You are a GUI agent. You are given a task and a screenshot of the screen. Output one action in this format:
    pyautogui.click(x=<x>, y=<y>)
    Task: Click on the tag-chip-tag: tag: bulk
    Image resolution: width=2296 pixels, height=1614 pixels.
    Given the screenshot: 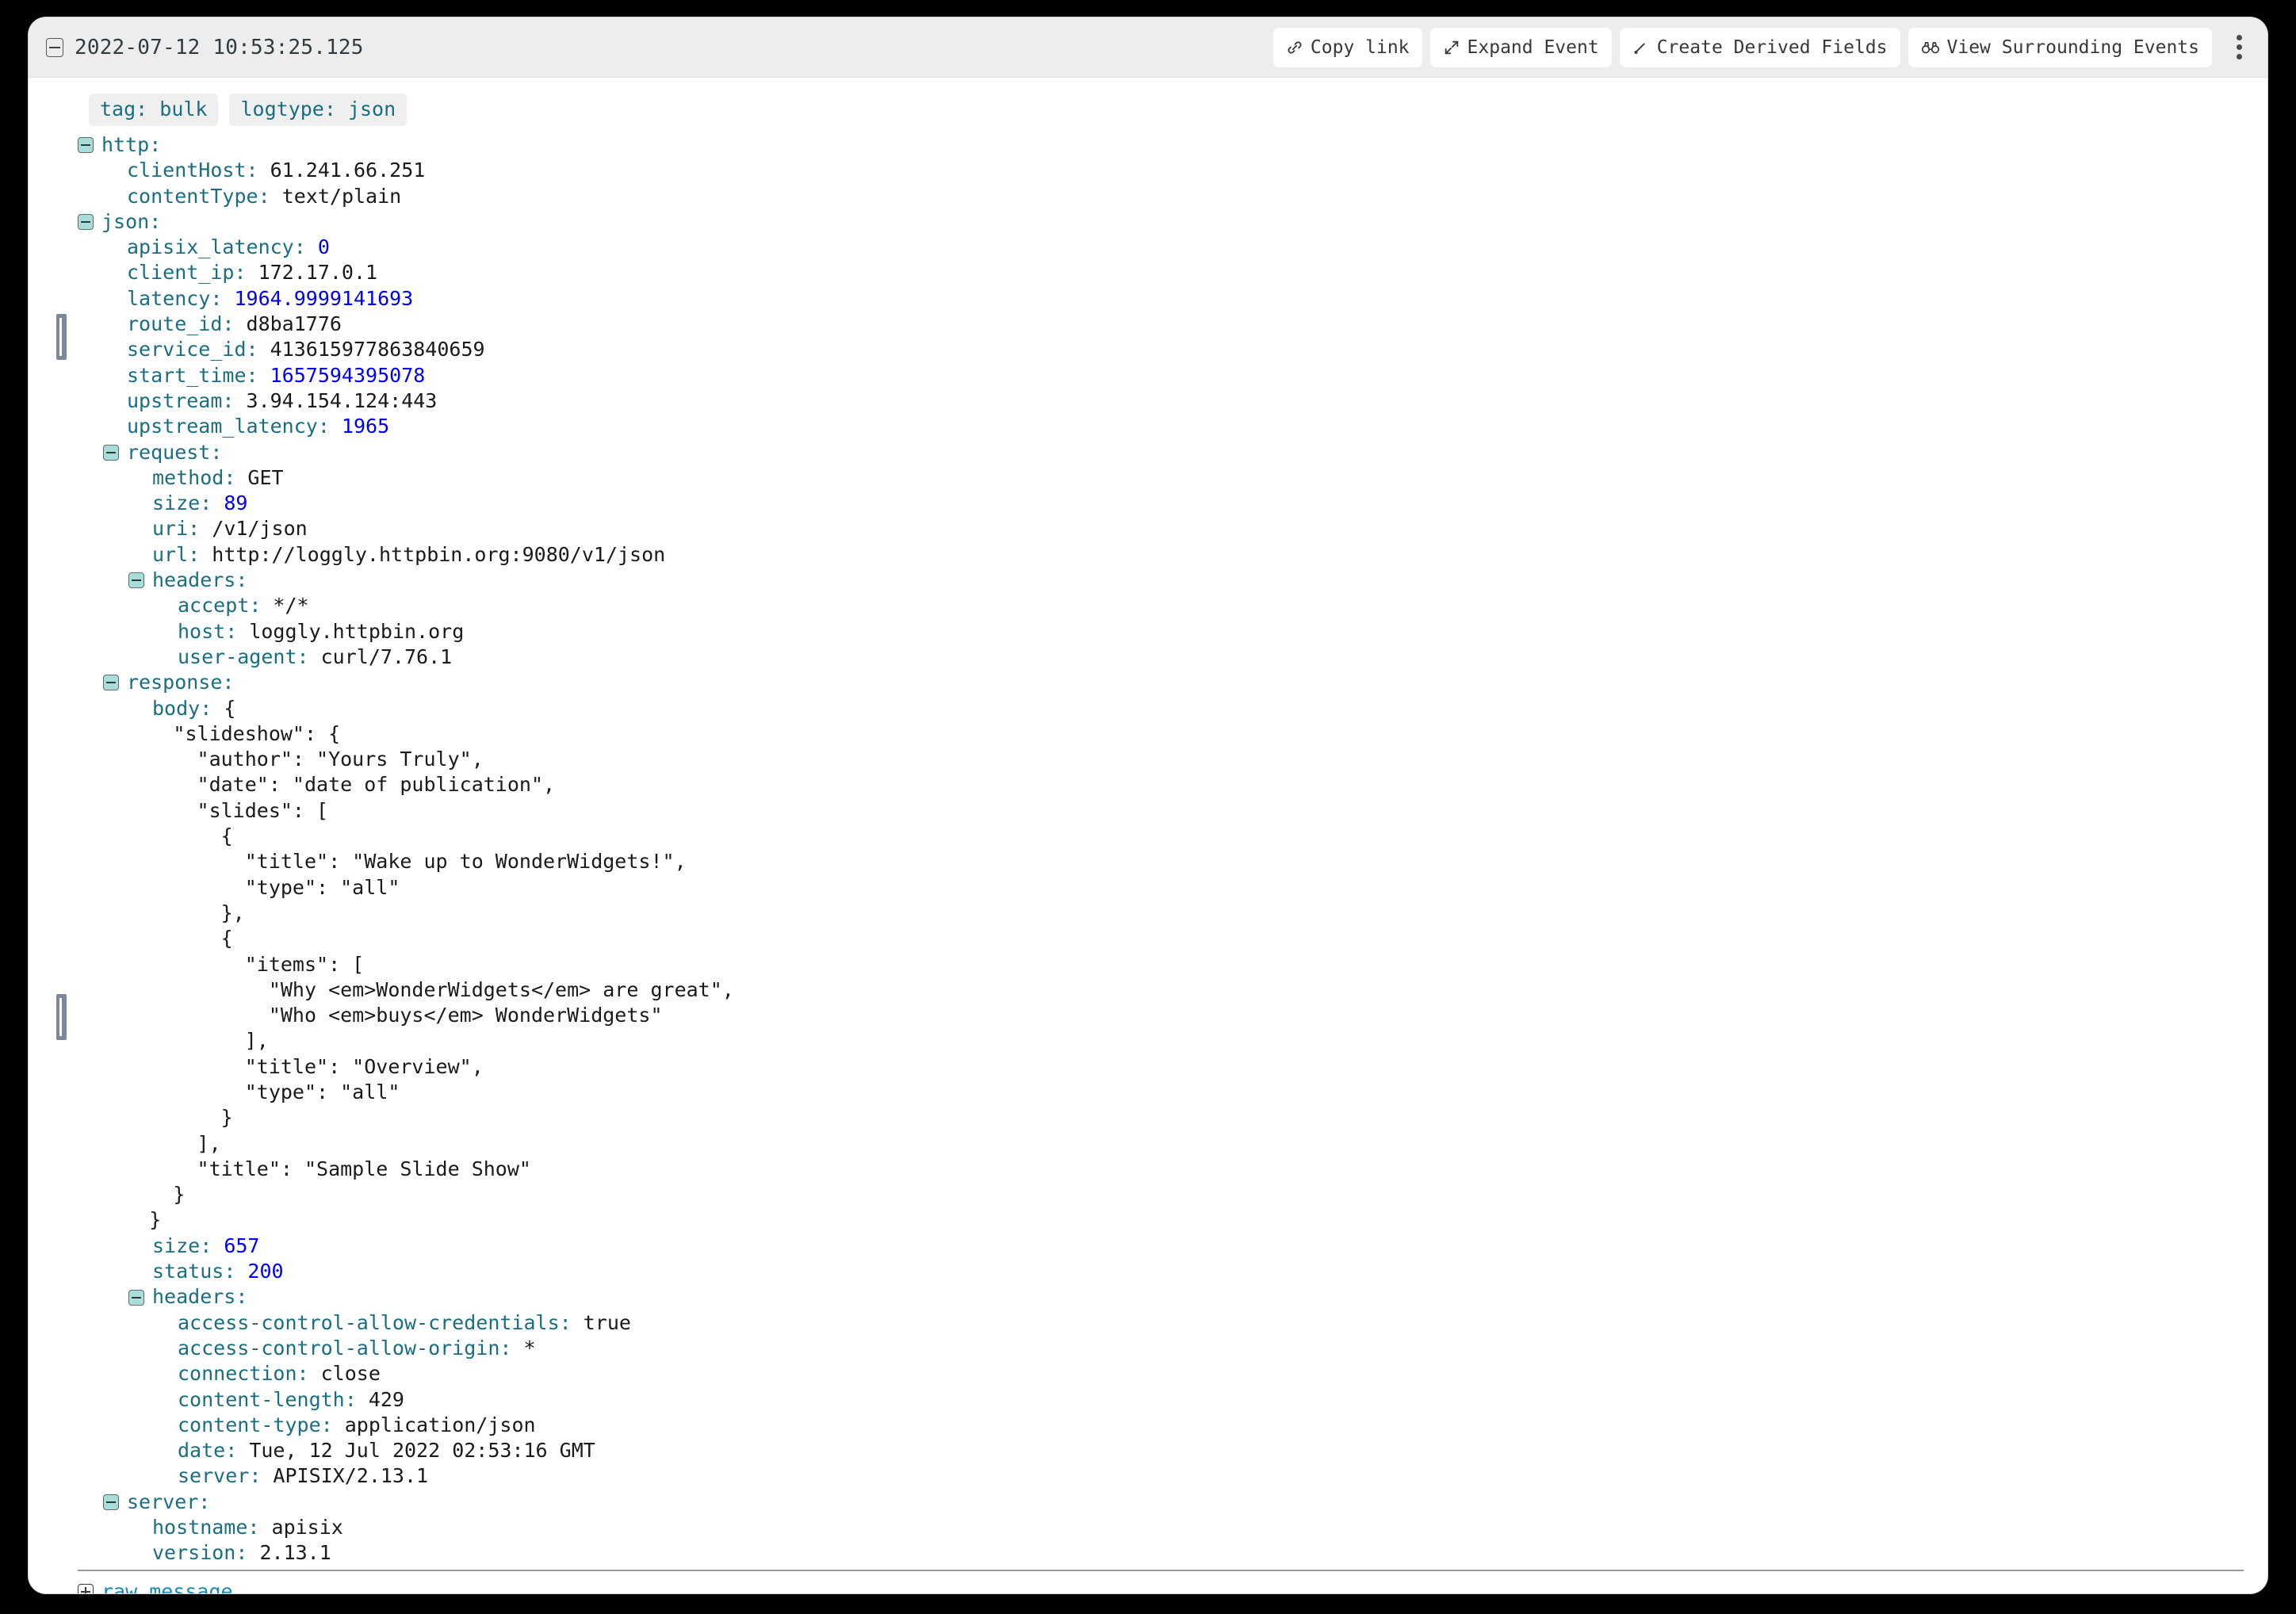 What is the action you would take?
    pyautogui.click(x=154, y=110)
    